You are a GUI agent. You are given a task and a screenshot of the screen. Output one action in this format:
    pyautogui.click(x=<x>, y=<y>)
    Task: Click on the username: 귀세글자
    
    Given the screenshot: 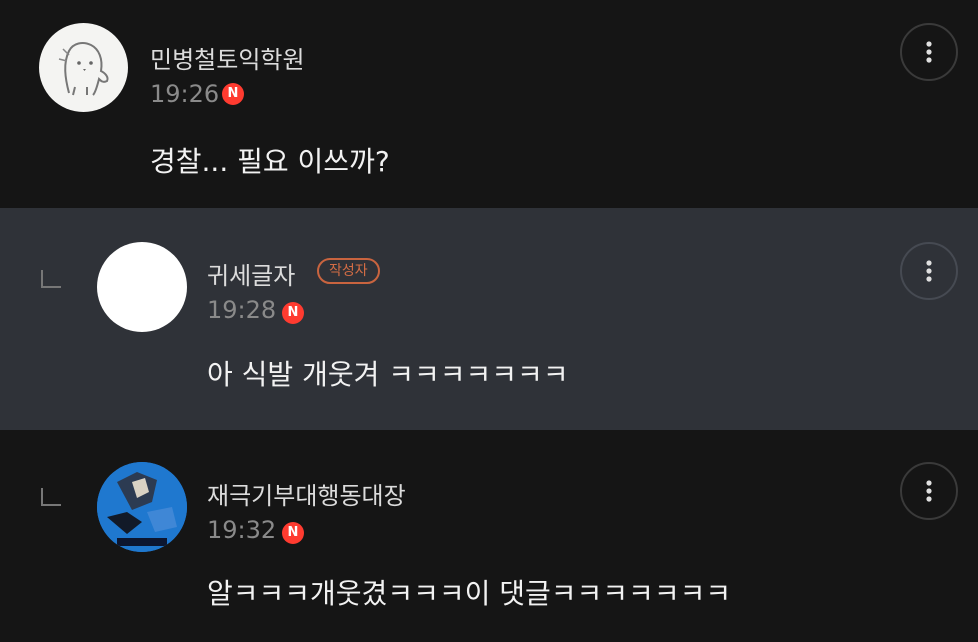 What is the action you would take?
    pyautogui.click(x=251, y=273)
    